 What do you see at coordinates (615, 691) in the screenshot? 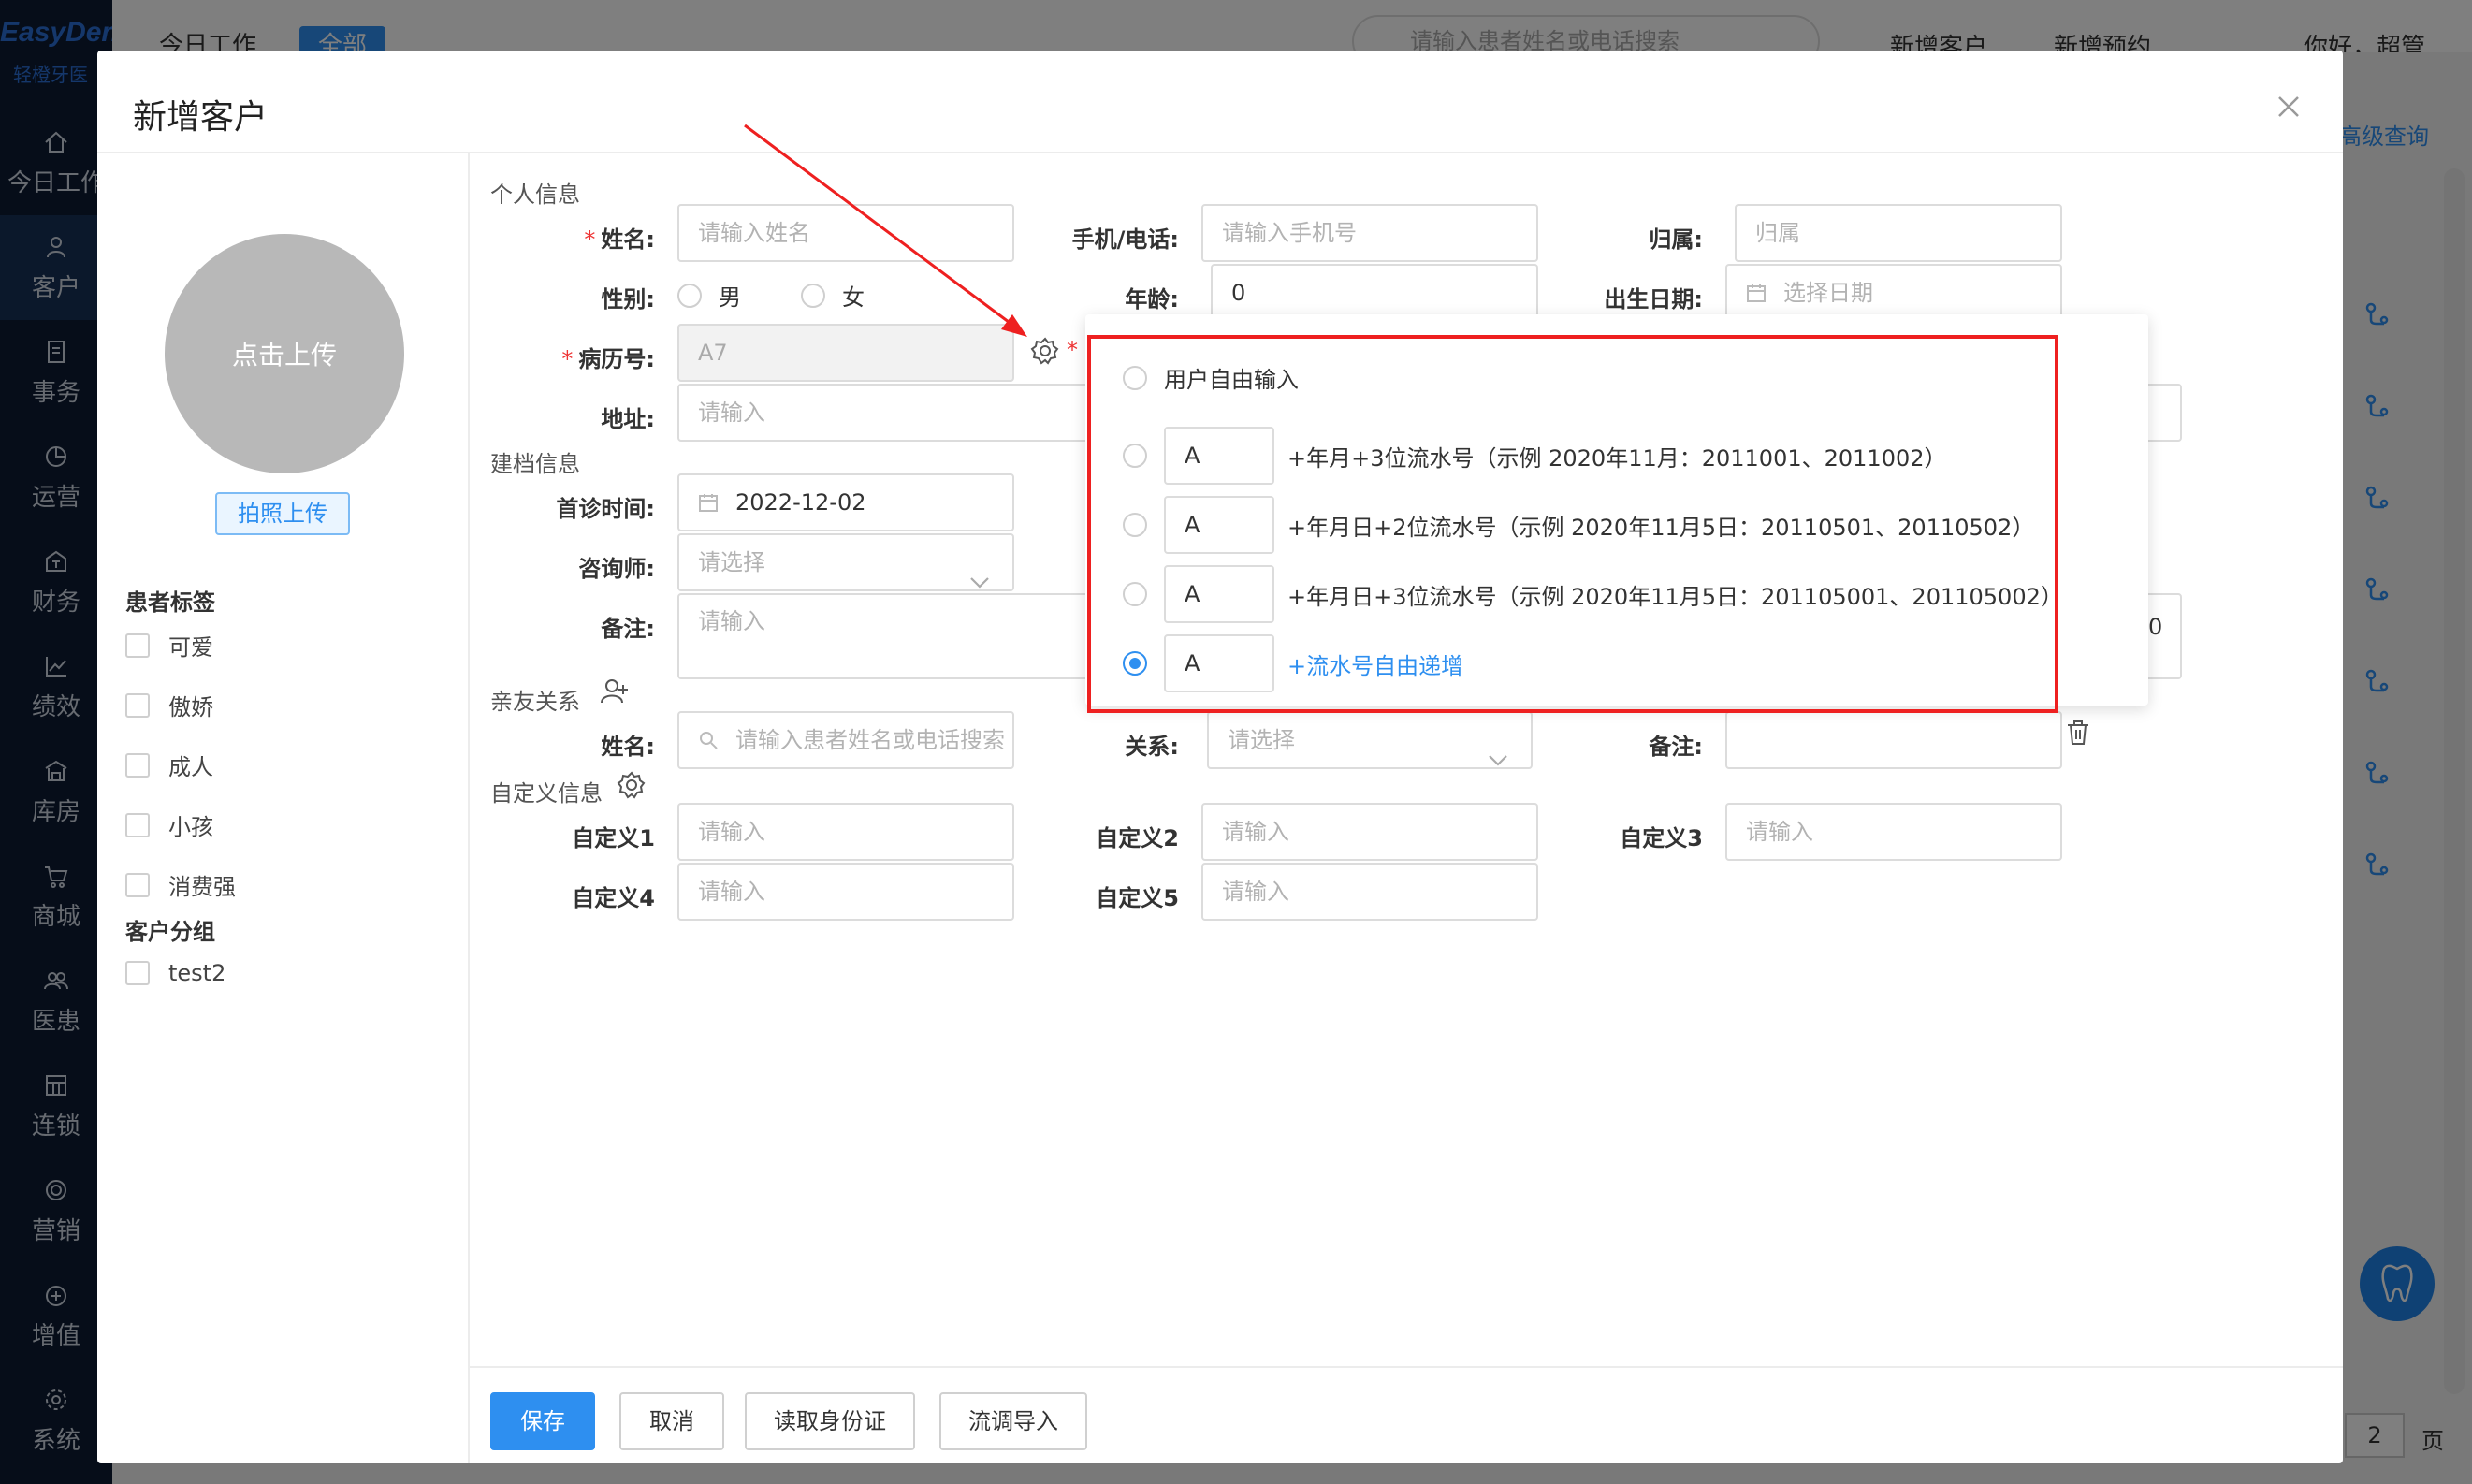
I see `add-user-icon` at bounding box center [615, 691].